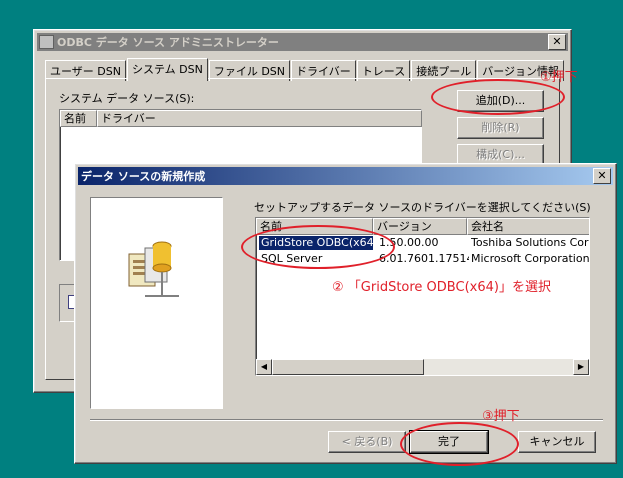 The width and height of the screenshot is (623, 478). I want to click on dialog-titlebar: データ ソースの新規作成 ✕, so click(345, 176).